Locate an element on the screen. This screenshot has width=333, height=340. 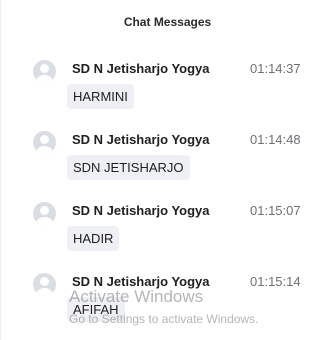
message-time: 01:15:14 is located at coordinates (275, 281).